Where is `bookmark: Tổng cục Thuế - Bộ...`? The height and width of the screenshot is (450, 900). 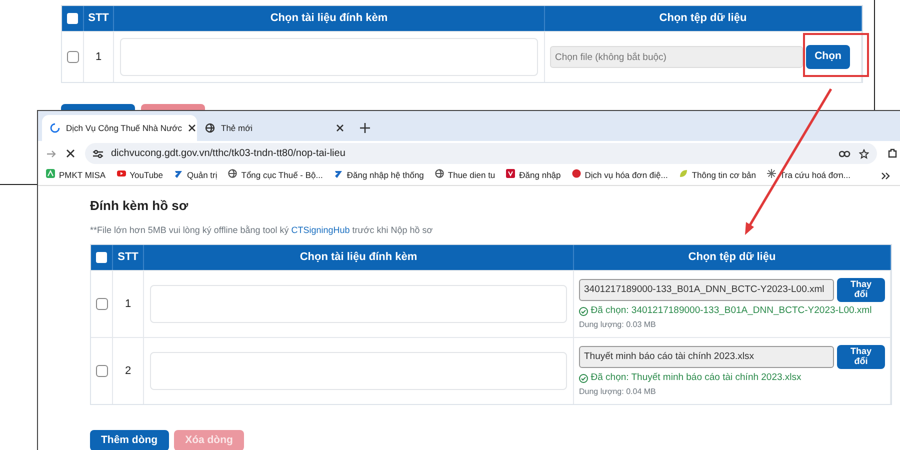
bookmark: Tổng cục Thuế - Bộ... is located at coordinates (275, 175).